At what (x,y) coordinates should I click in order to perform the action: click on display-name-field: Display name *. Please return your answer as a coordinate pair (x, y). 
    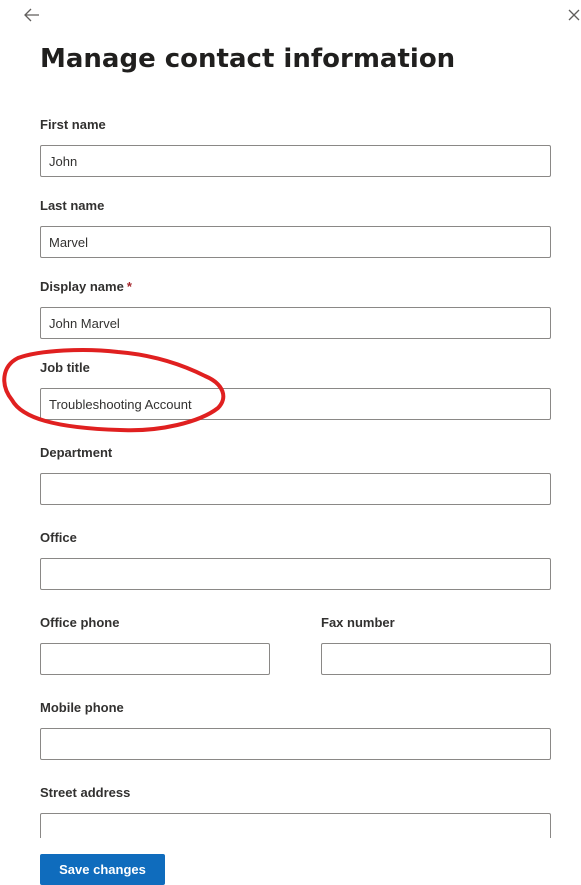
    Looking at the image, I should click on (295, 308).